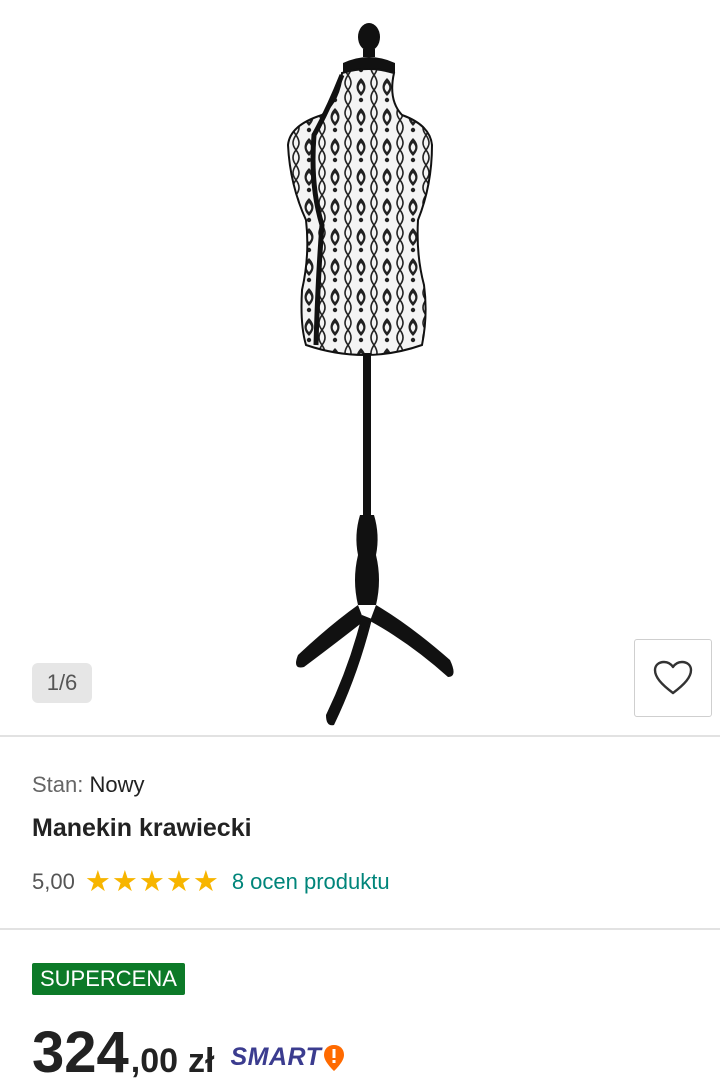  What do you see at coordinates (117, 784) in the screenshot?
I see `condition-value: Nowy` at bounding box center [117, 784].